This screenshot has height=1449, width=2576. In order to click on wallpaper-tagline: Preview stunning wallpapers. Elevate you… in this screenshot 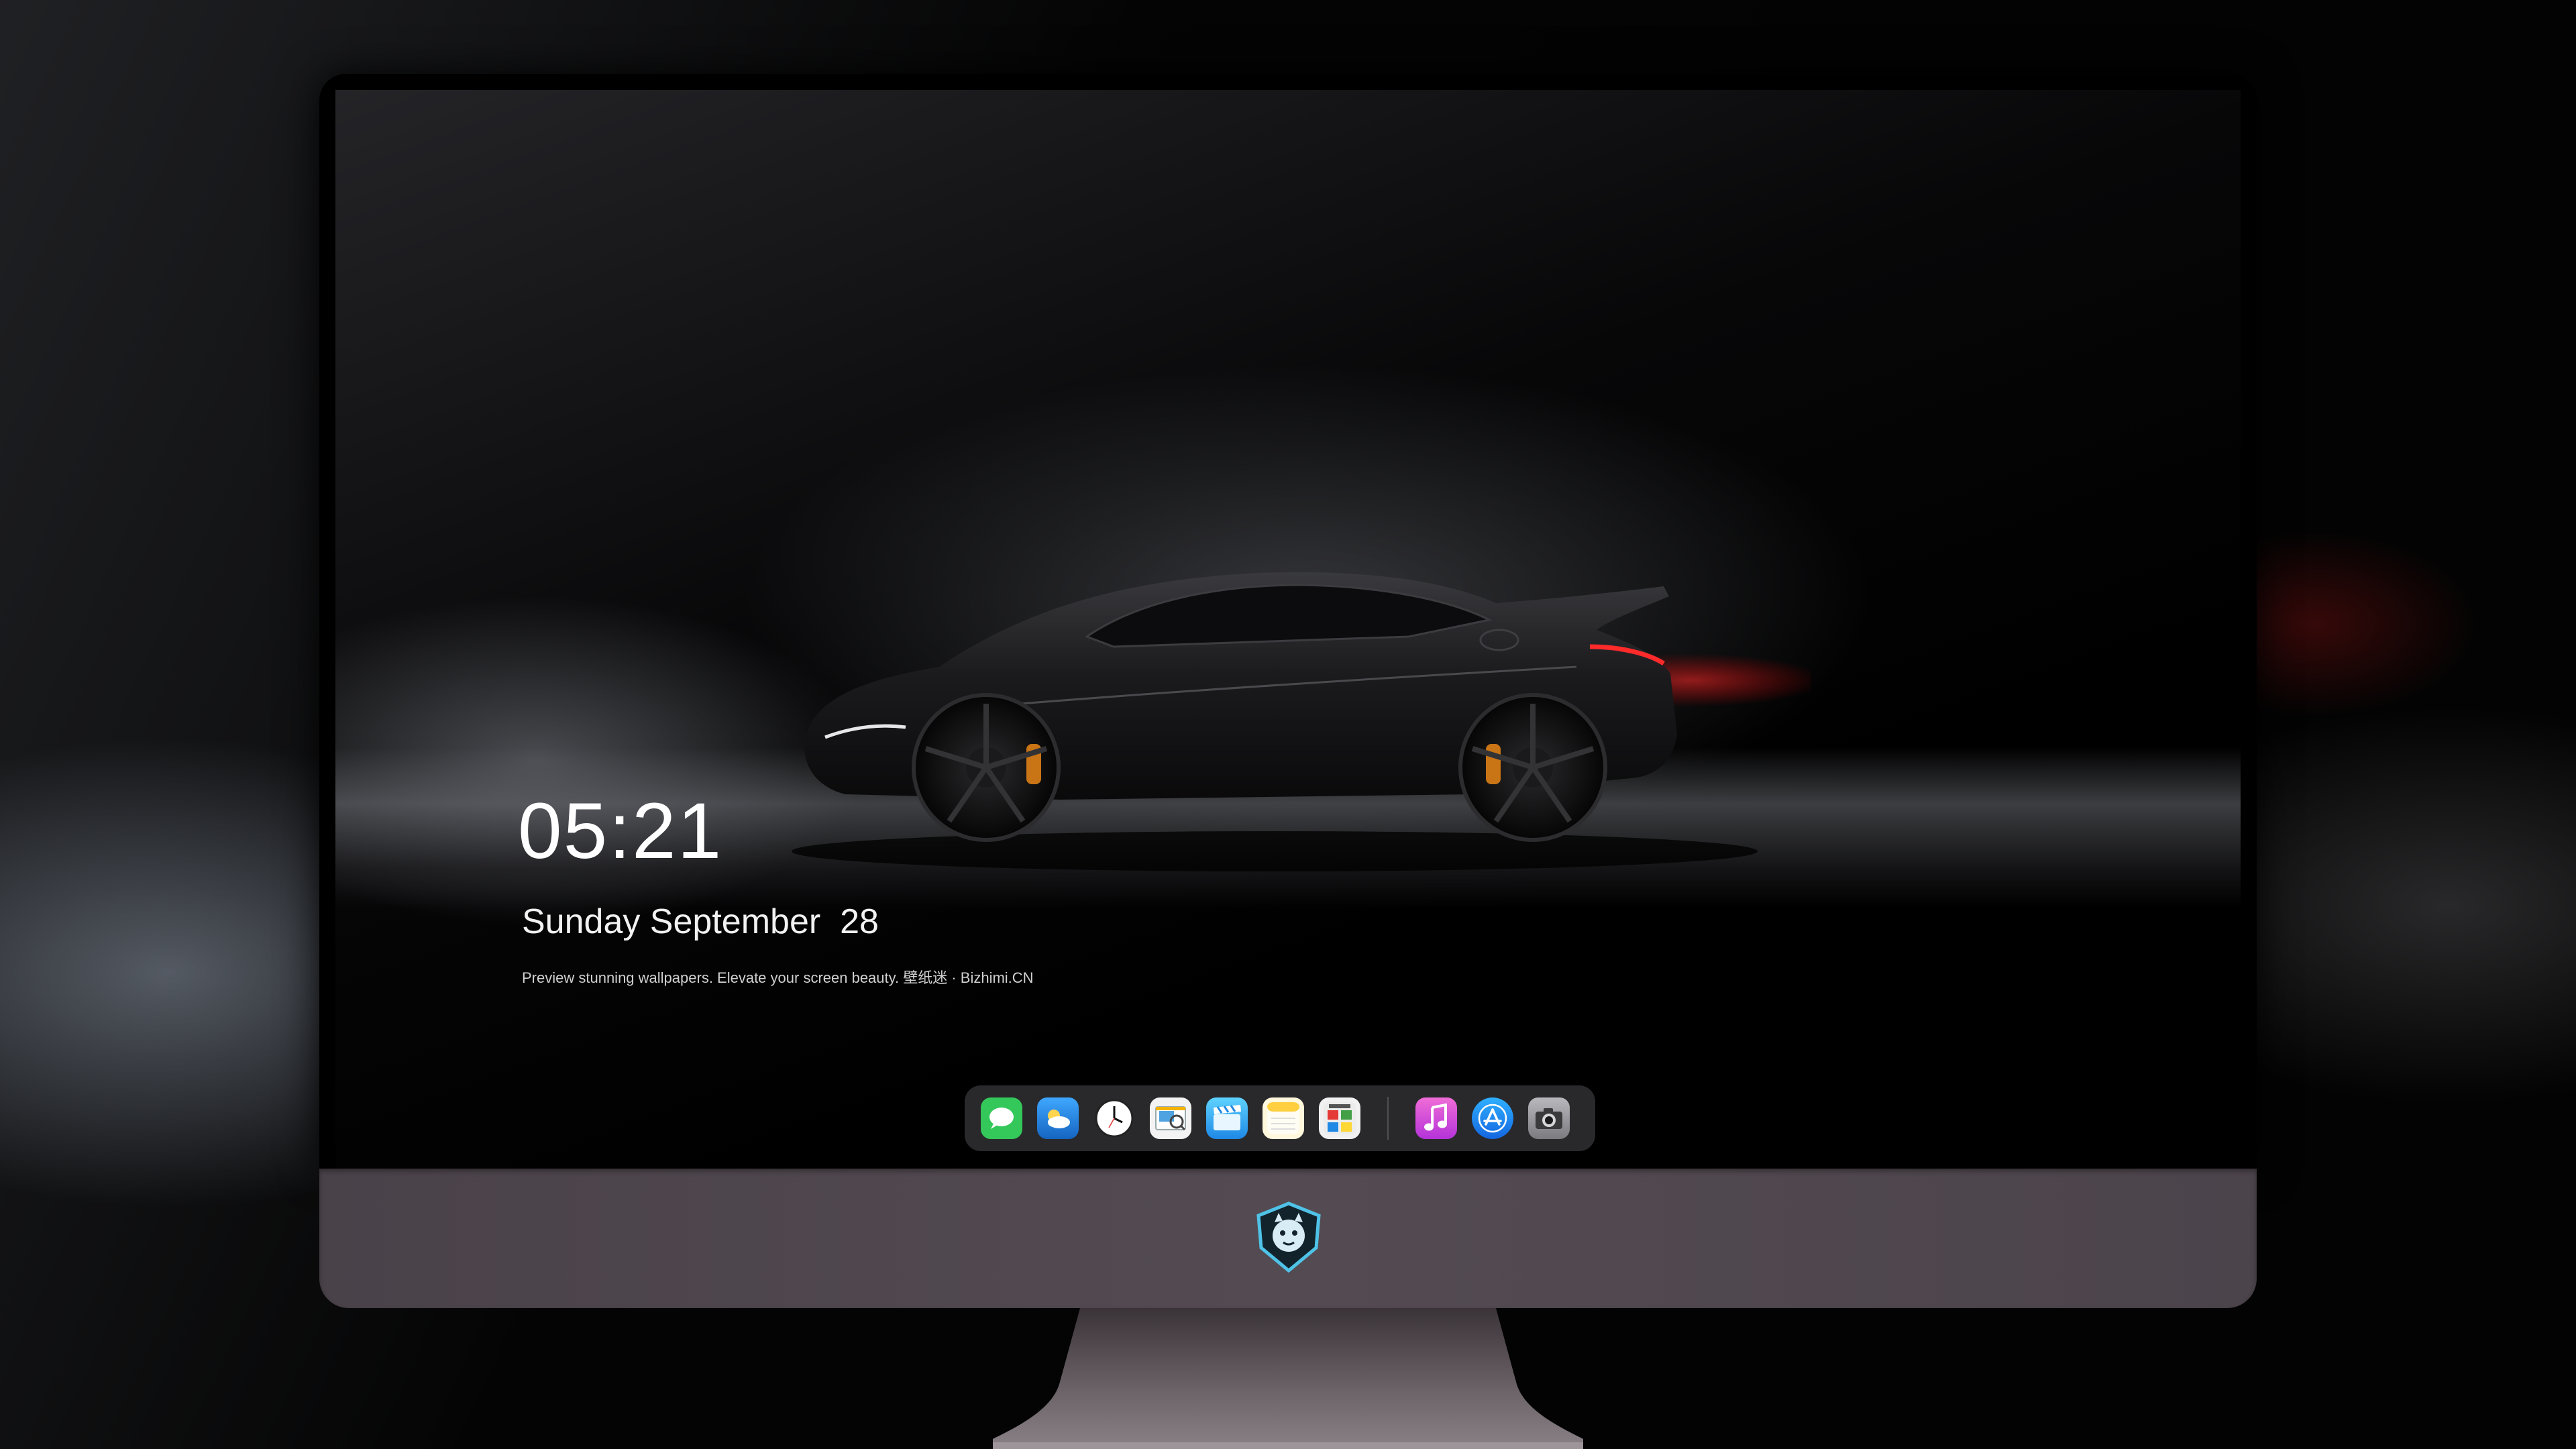, I will do `click(778, 977)`.